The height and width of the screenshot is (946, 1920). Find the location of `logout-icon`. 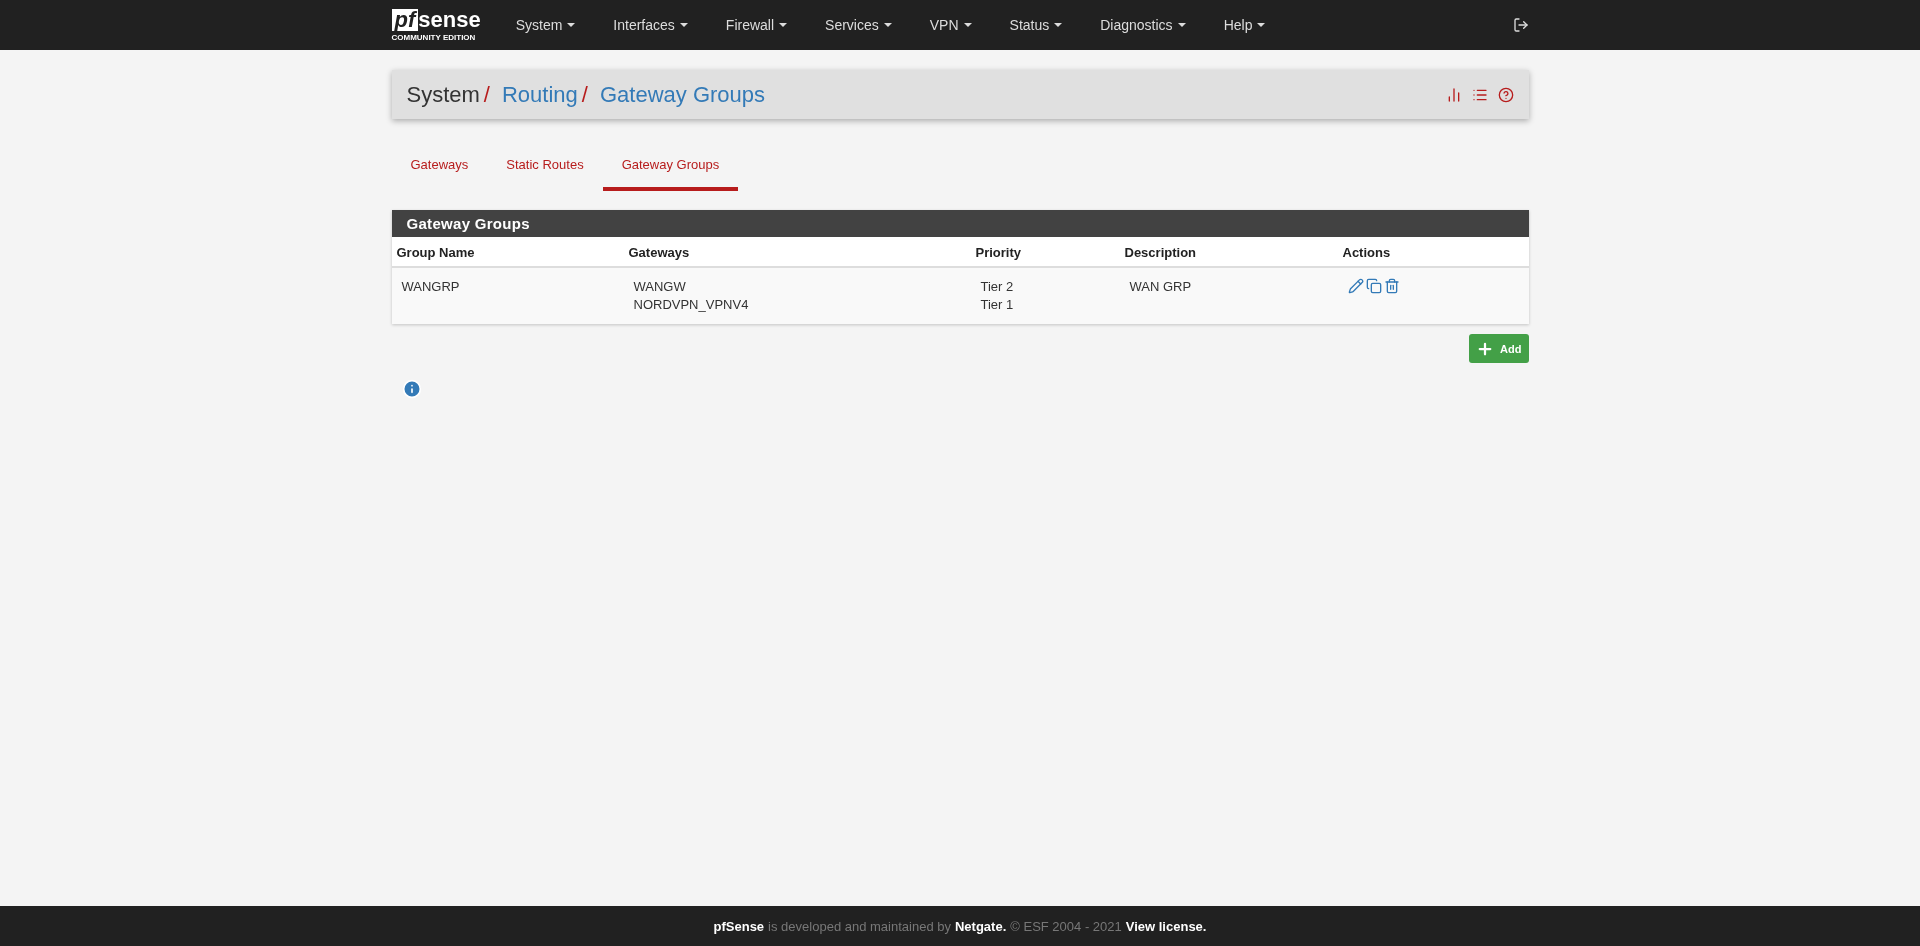

logout-icon is located at coordinates (1520, 25).